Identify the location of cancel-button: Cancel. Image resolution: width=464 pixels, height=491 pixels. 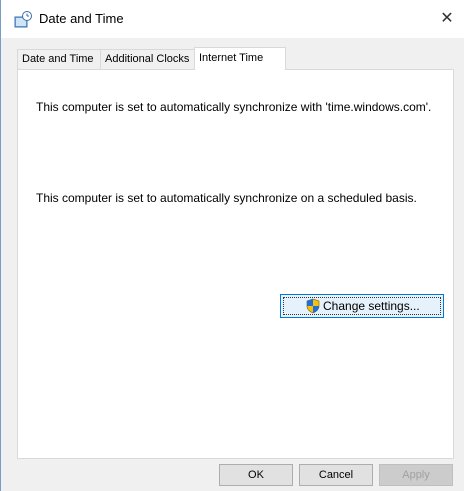
(336, 475).